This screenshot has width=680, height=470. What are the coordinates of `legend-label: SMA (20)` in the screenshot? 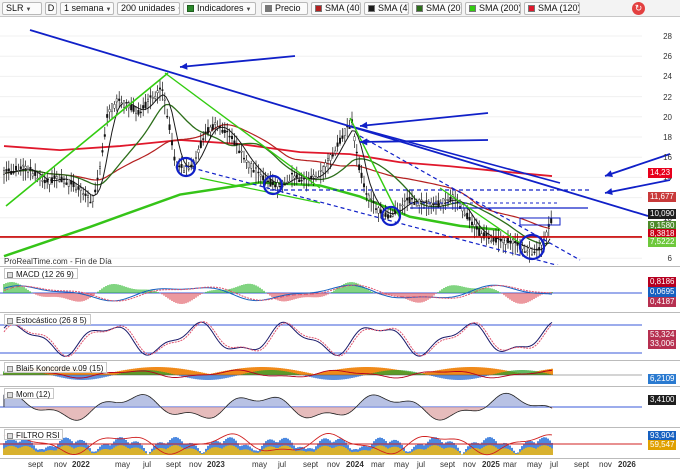 It's located at (444, 8).